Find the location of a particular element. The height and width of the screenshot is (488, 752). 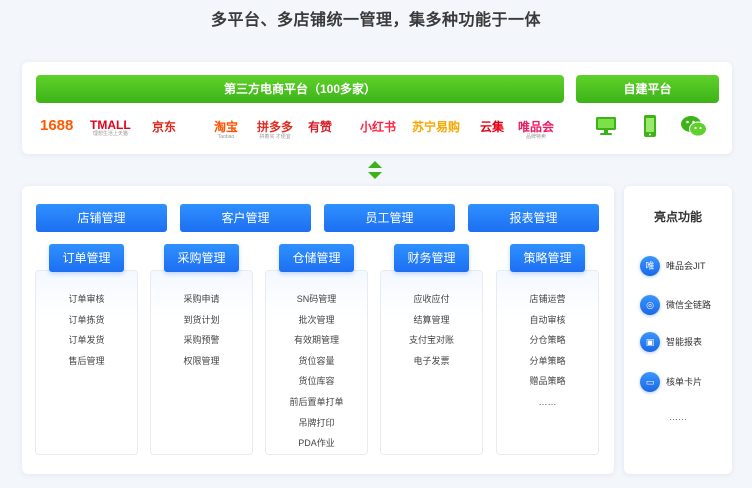

feature-item: 批次管理 is located at coordinates (316, 319).